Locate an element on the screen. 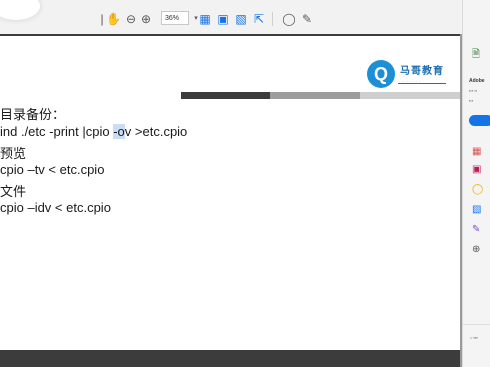  tools-pane-title: Adobe is located at coordinates (477, 81).